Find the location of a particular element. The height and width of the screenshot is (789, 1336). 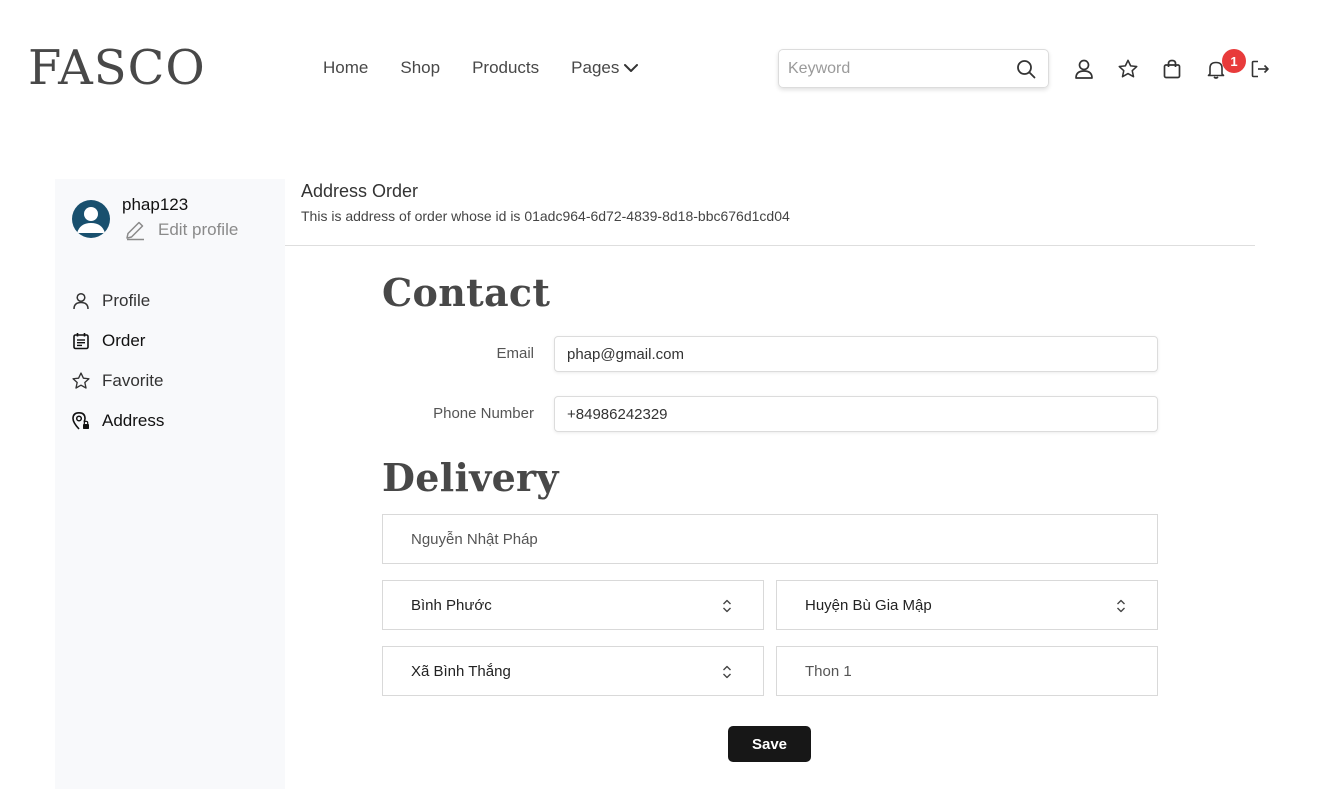

sidebar-item-label: Favorite is located at coordinates (133, 380).